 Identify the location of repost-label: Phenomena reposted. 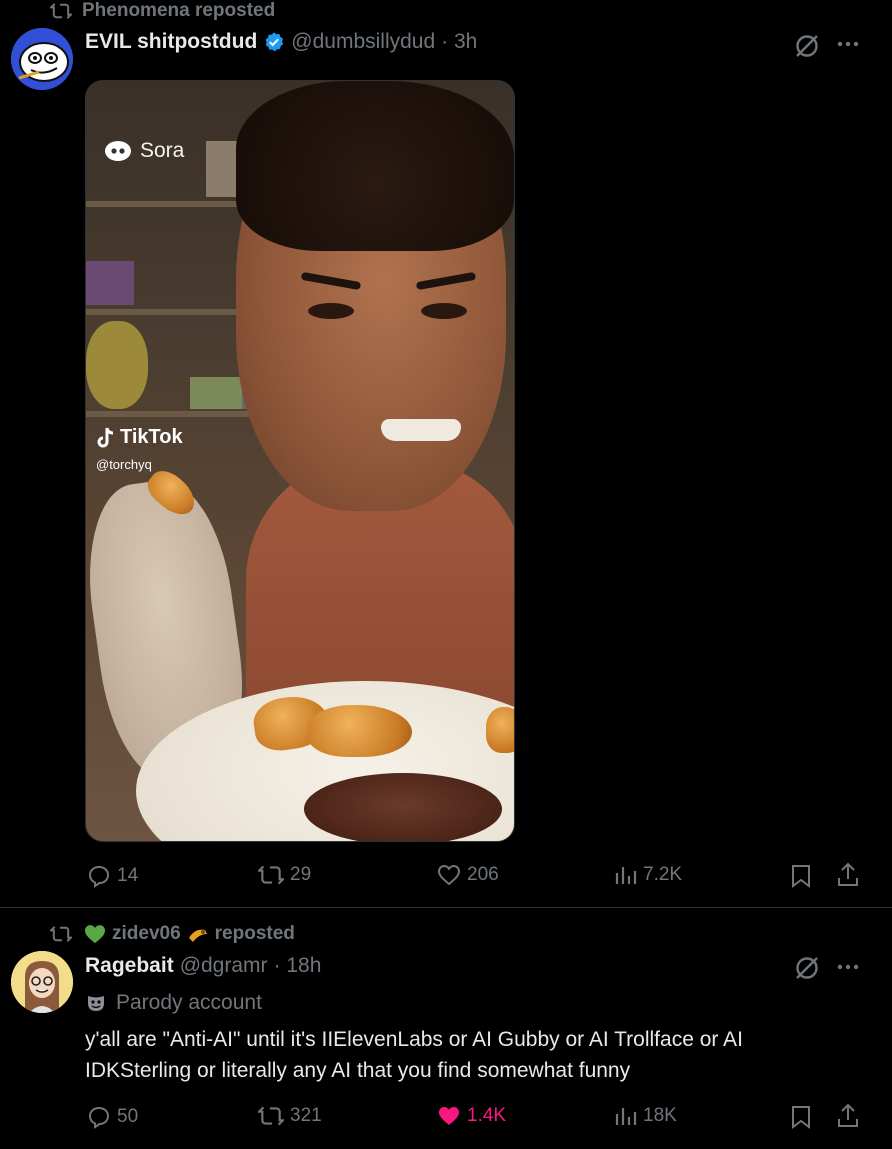
(178, 11).